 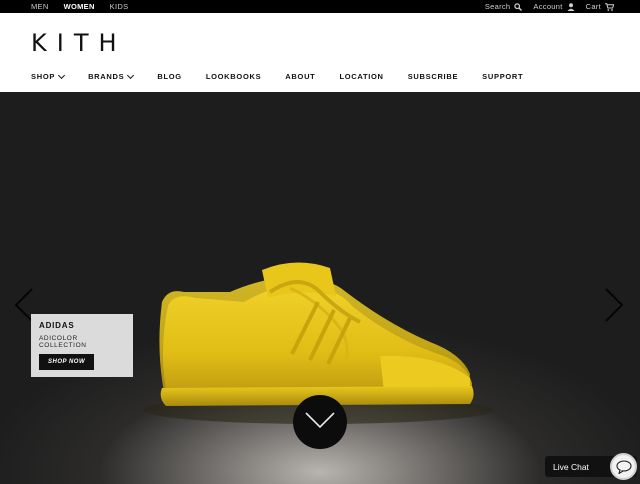 What do you see at coordinates (106, 76) in the screenshot?
I see `nav-brands-label: BRANDS` at bounding box center [106, 76].